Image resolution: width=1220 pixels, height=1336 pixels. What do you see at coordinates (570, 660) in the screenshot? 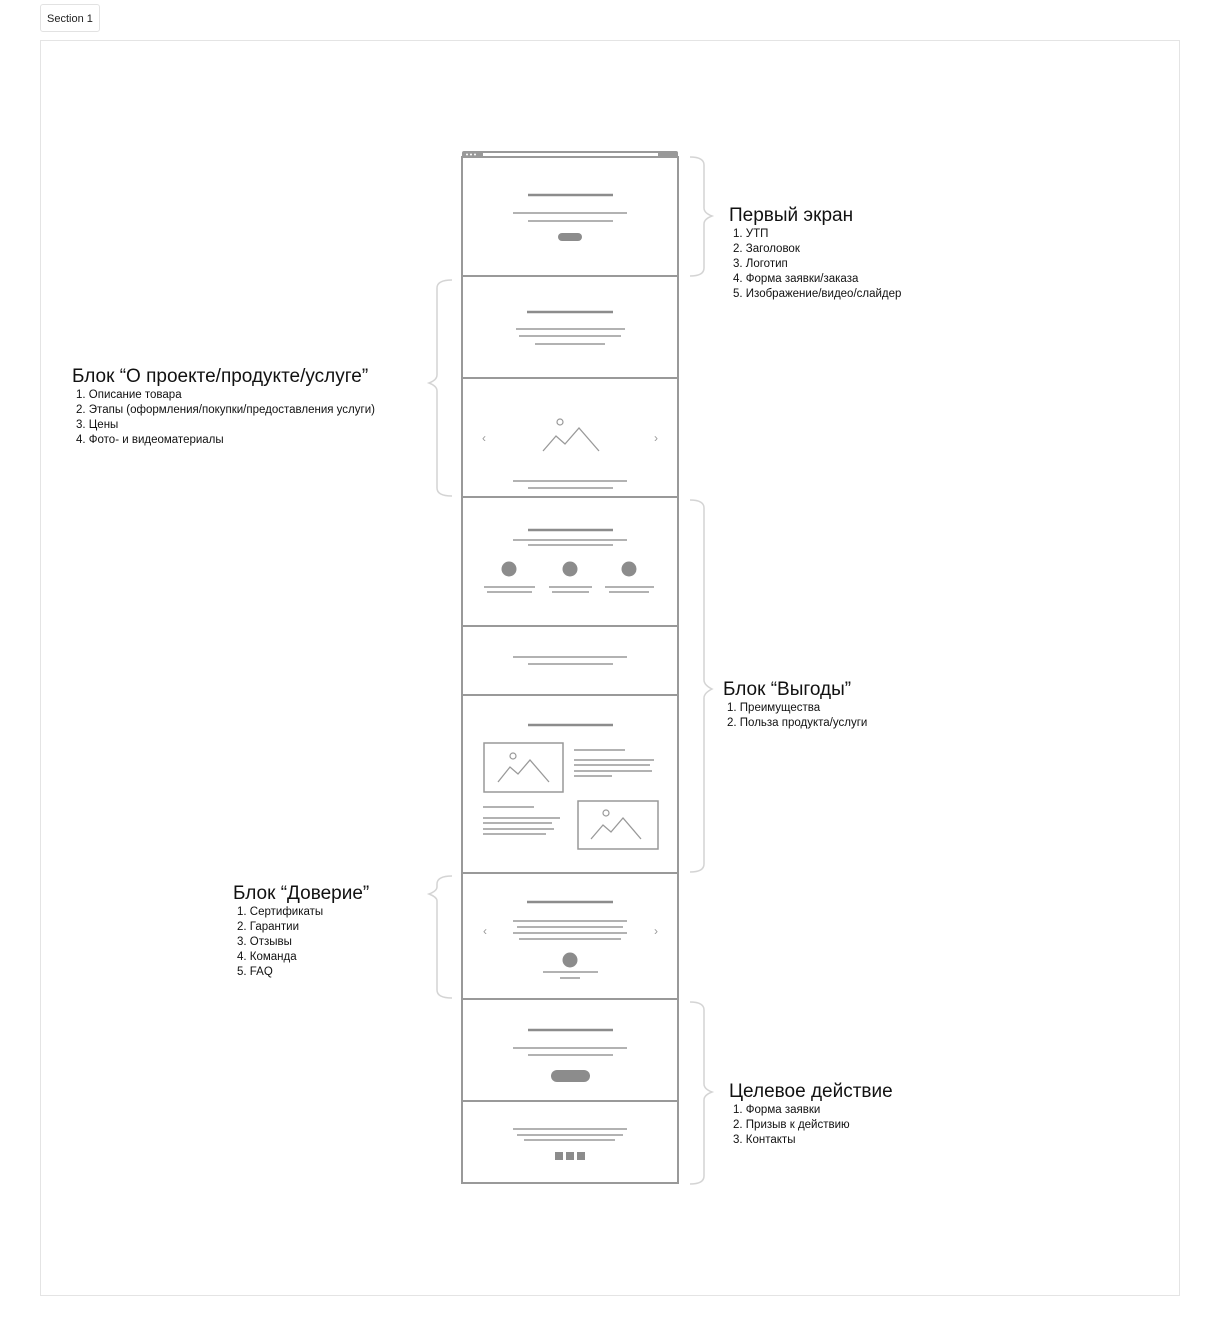
I see `text-strip-section` at bounding box center [570, 660].